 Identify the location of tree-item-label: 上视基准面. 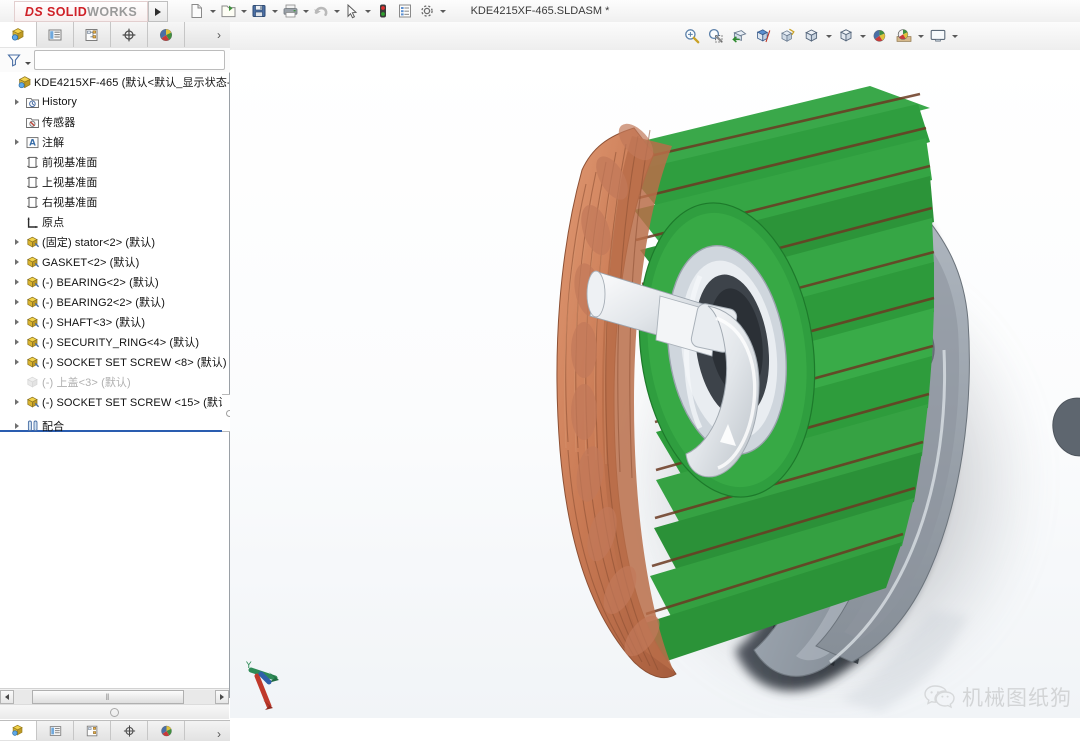
(70, 183).